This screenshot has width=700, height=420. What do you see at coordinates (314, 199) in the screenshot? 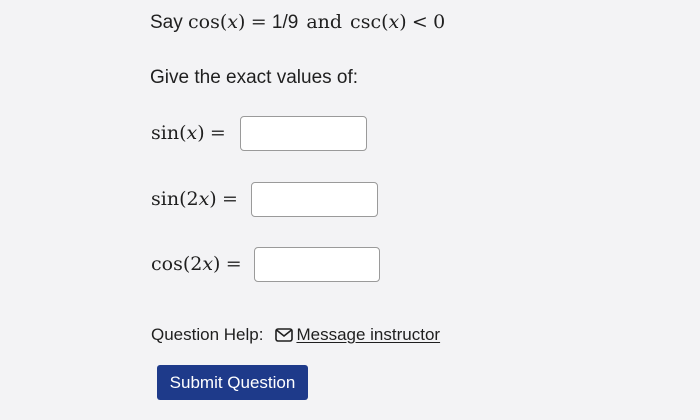
I see `sin-2x-answer-input` at bounding box center [314, 199].